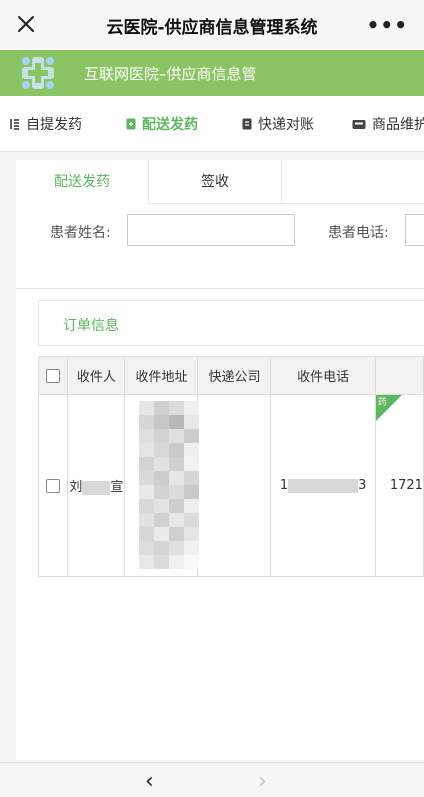 The height and width of the screenshot is (797, 424). What do you see at coordinates (211, 230) in the screenshot?
I see `patient-name-input` at bounding box center [211, 230].